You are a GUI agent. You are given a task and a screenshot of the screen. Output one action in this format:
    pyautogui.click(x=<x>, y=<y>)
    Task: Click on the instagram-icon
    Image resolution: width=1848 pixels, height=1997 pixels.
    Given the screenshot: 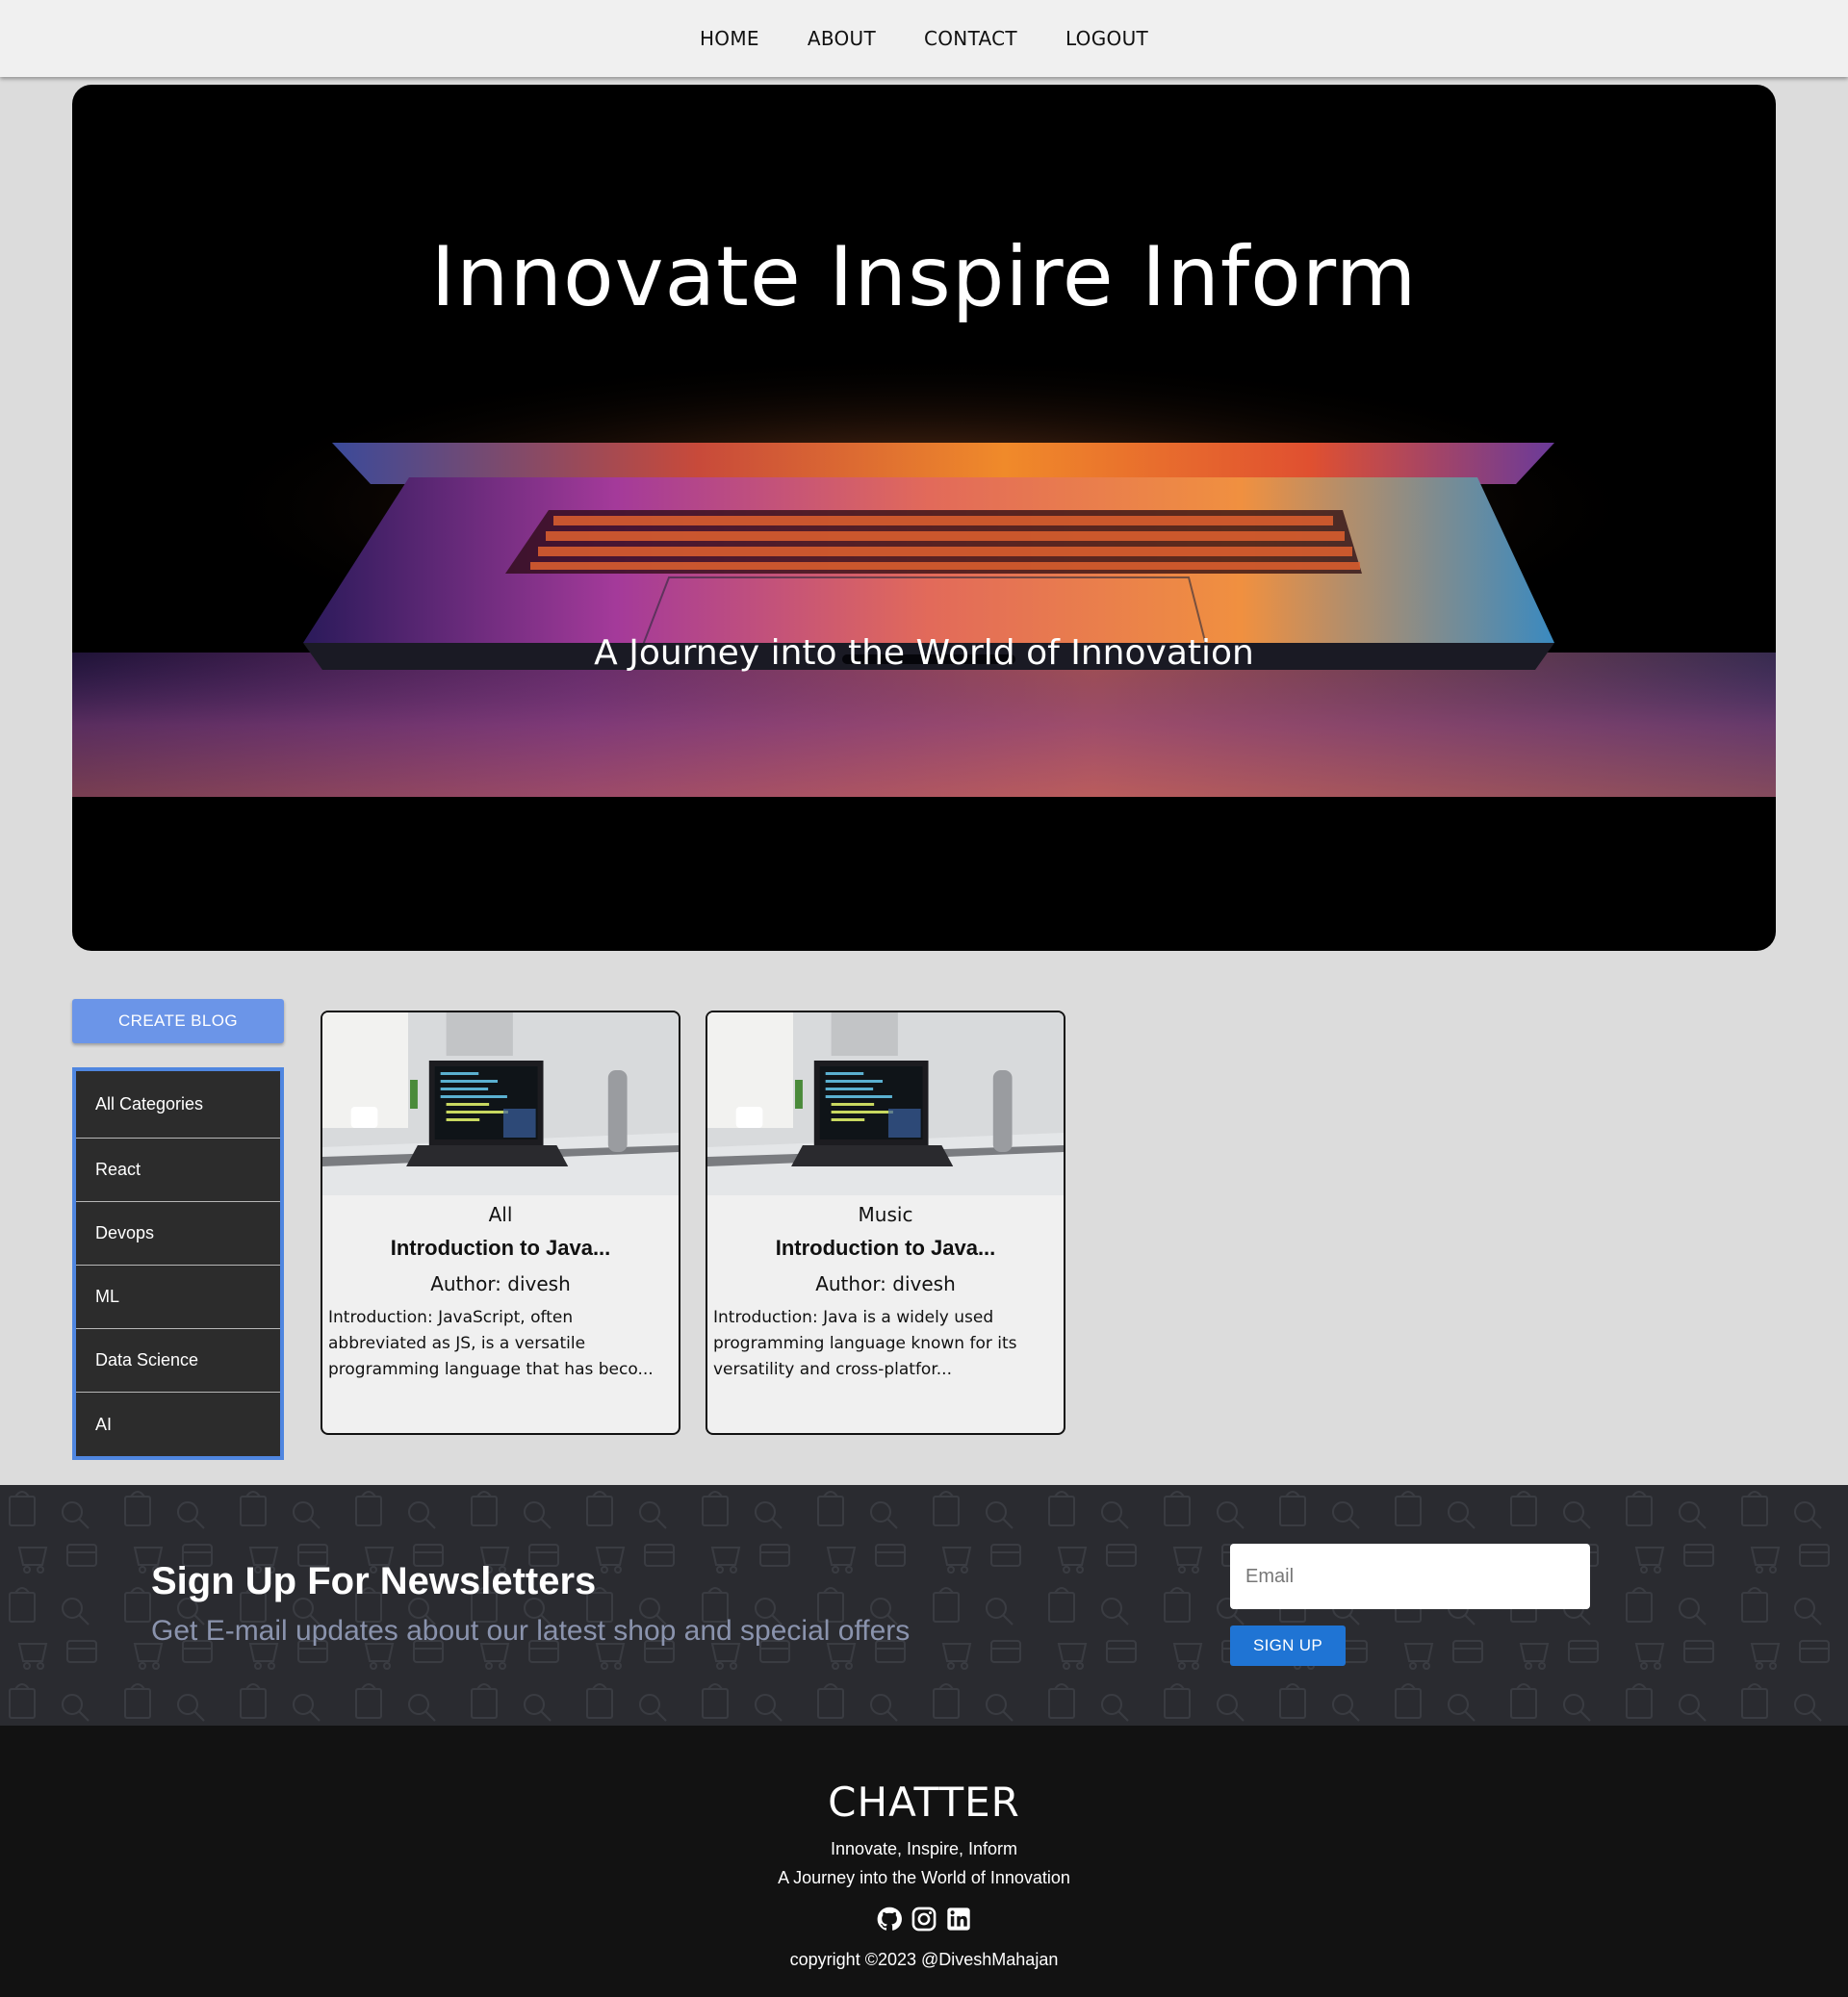 What is the action you would take?
    pyautogui.click(x=924, y=1920)
    